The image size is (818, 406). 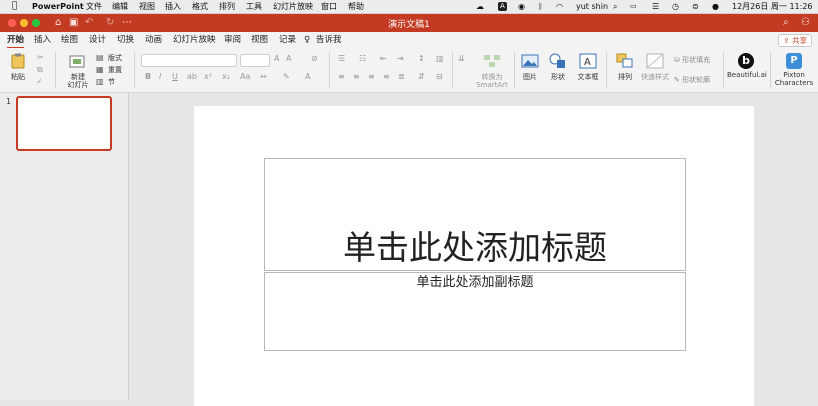 What do you see at coordinates (97, 40) in the screenshot?
I see `tab-design: 设计` at bounding box center [97, 40].